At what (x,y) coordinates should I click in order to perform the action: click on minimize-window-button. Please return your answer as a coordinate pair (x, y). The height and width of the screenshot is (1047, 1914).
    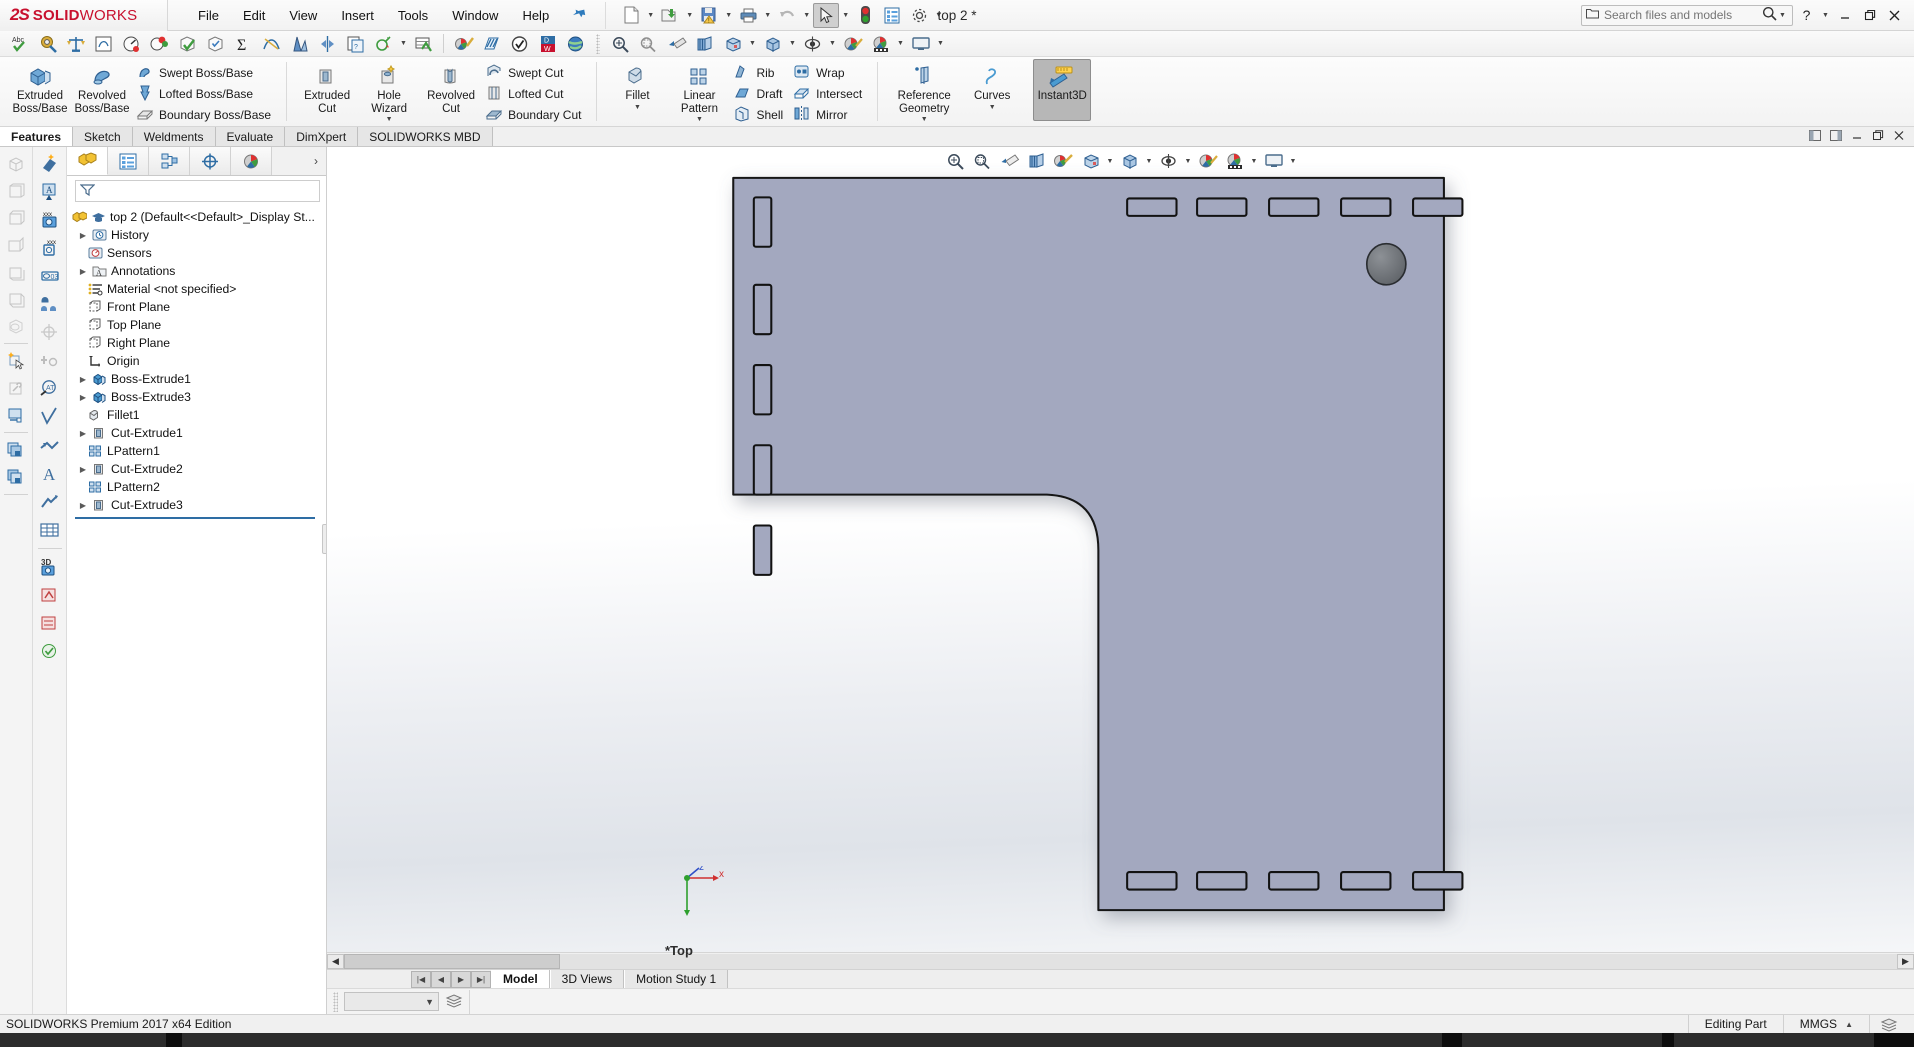
    Looking at the image, I should click on (1844, 15).